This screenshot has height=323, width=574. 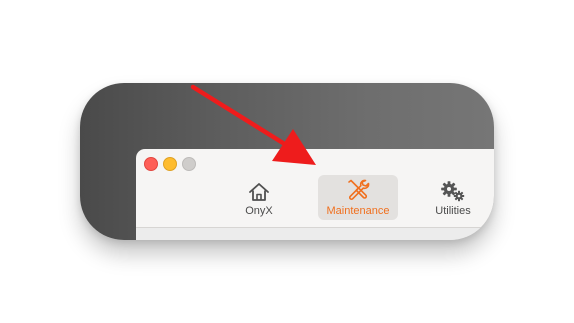 I want to click on gears-icon, so click(x=453, y=190).